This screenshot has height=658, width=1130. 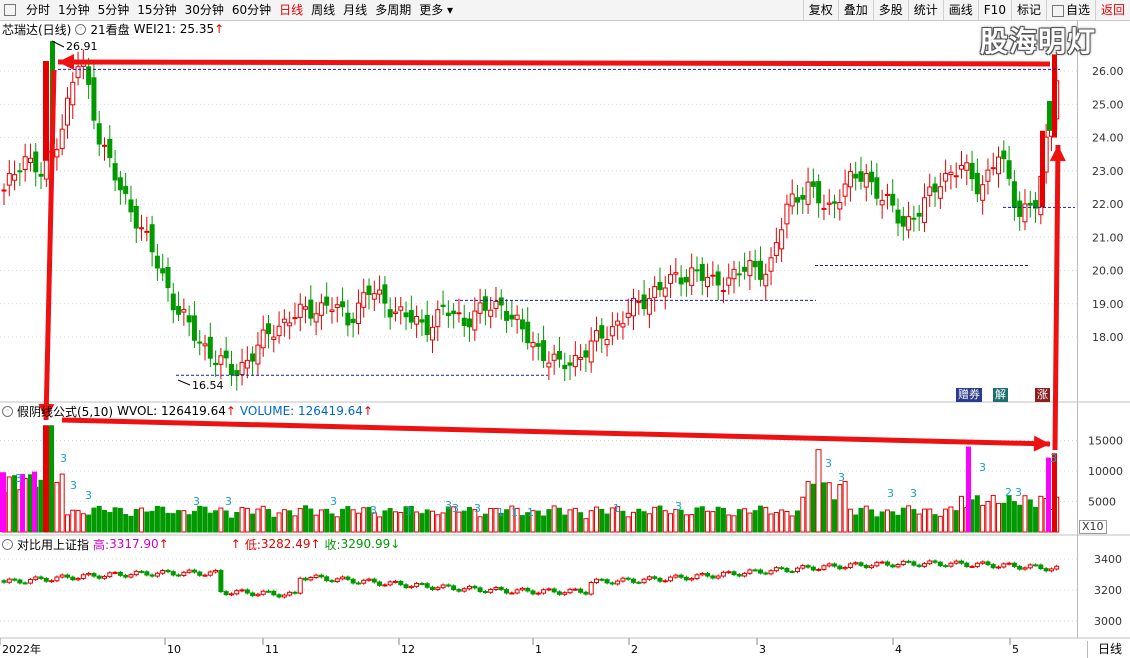 I want to click on badge-zhang: 涨, so click(x=1042, y=395).